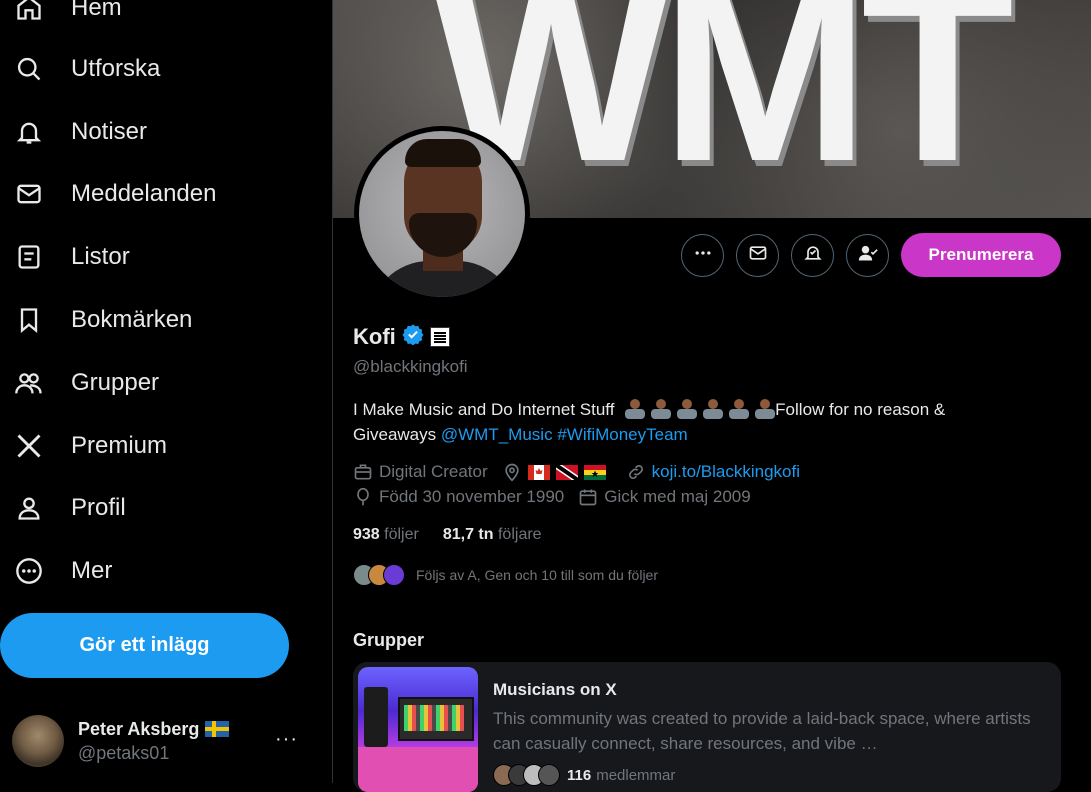 This screenshot has width=1091, height=792. What do you see at coordinates (124, 752) in the screenshot?
I see `account-handle: @petaks01` at bounding box center [124, 752].